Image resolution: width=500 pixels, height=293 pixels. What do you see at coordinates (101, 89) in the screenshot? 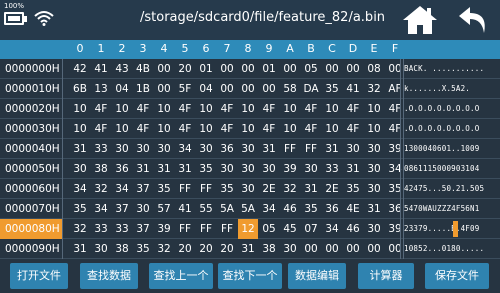
I see `byte-cell: 13` at bounding box center [101, 89].